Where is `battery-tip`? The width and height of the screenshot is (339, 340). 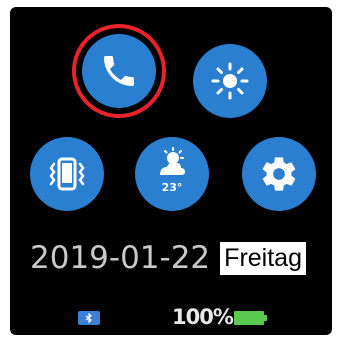 battery-tip is located at coordinates (265, 318).